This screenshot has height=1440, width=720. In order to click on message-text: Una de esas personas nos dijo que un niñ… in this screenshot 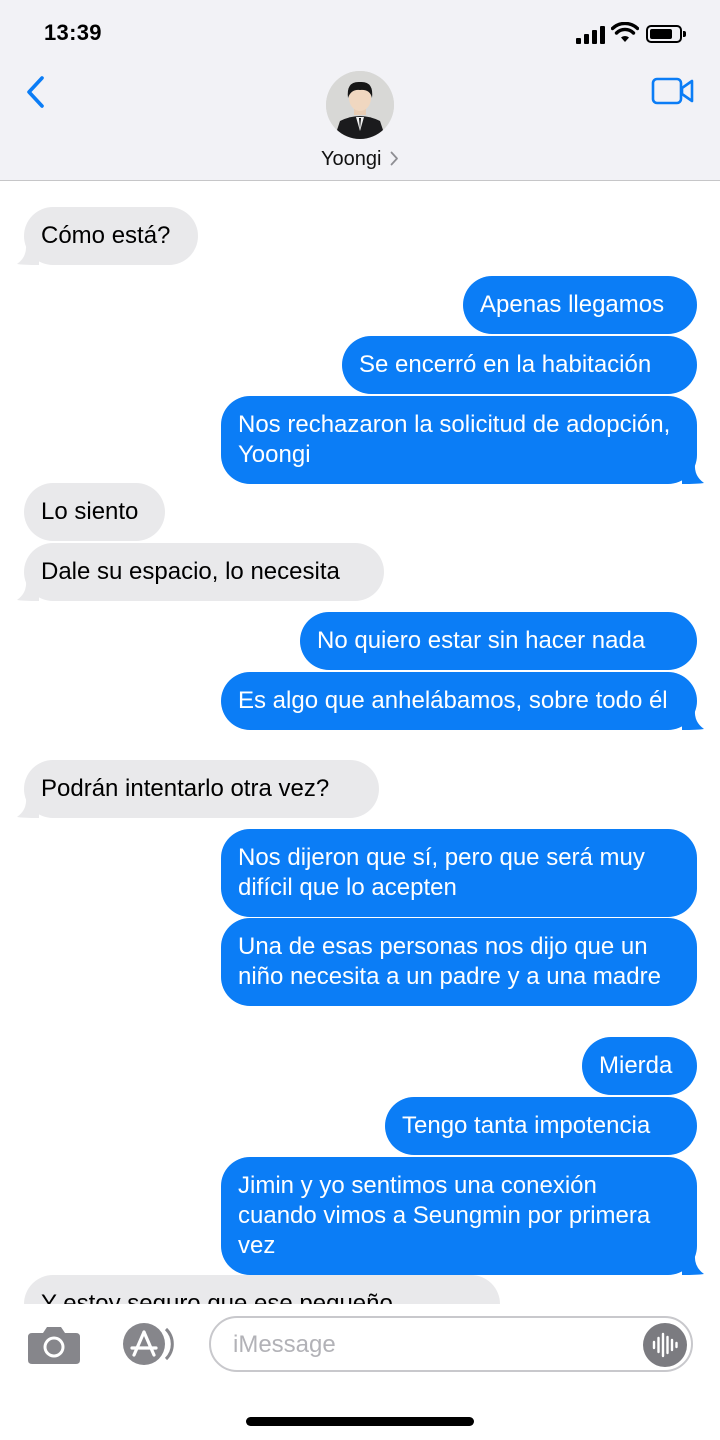, I will do `click(449, 961)`.